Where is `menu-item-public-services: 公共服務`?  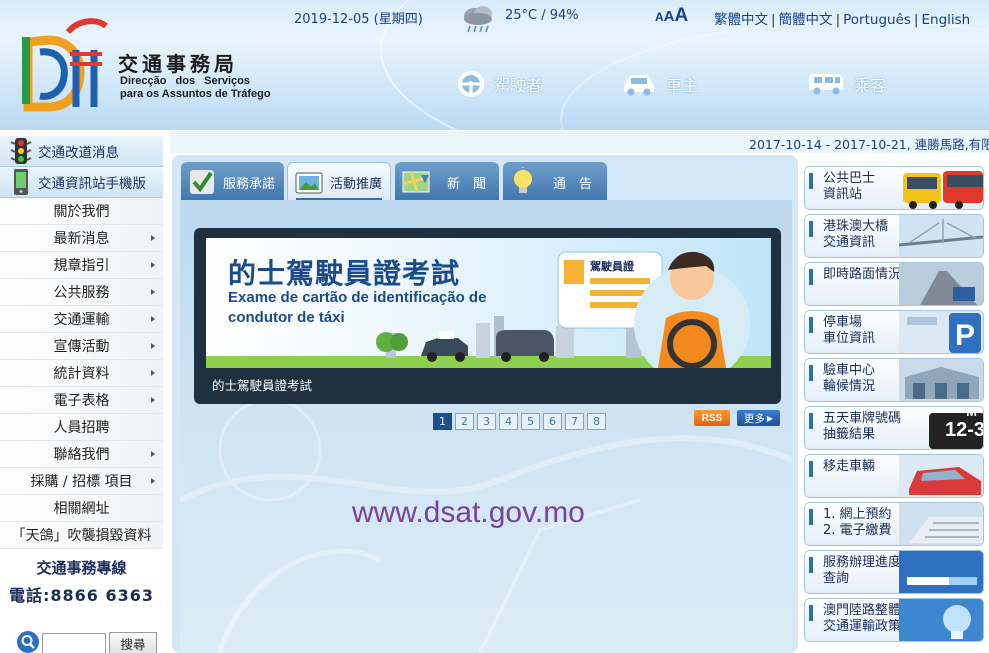 menu-item-public-services: 公共服務 is located at coordinates (81, 292).